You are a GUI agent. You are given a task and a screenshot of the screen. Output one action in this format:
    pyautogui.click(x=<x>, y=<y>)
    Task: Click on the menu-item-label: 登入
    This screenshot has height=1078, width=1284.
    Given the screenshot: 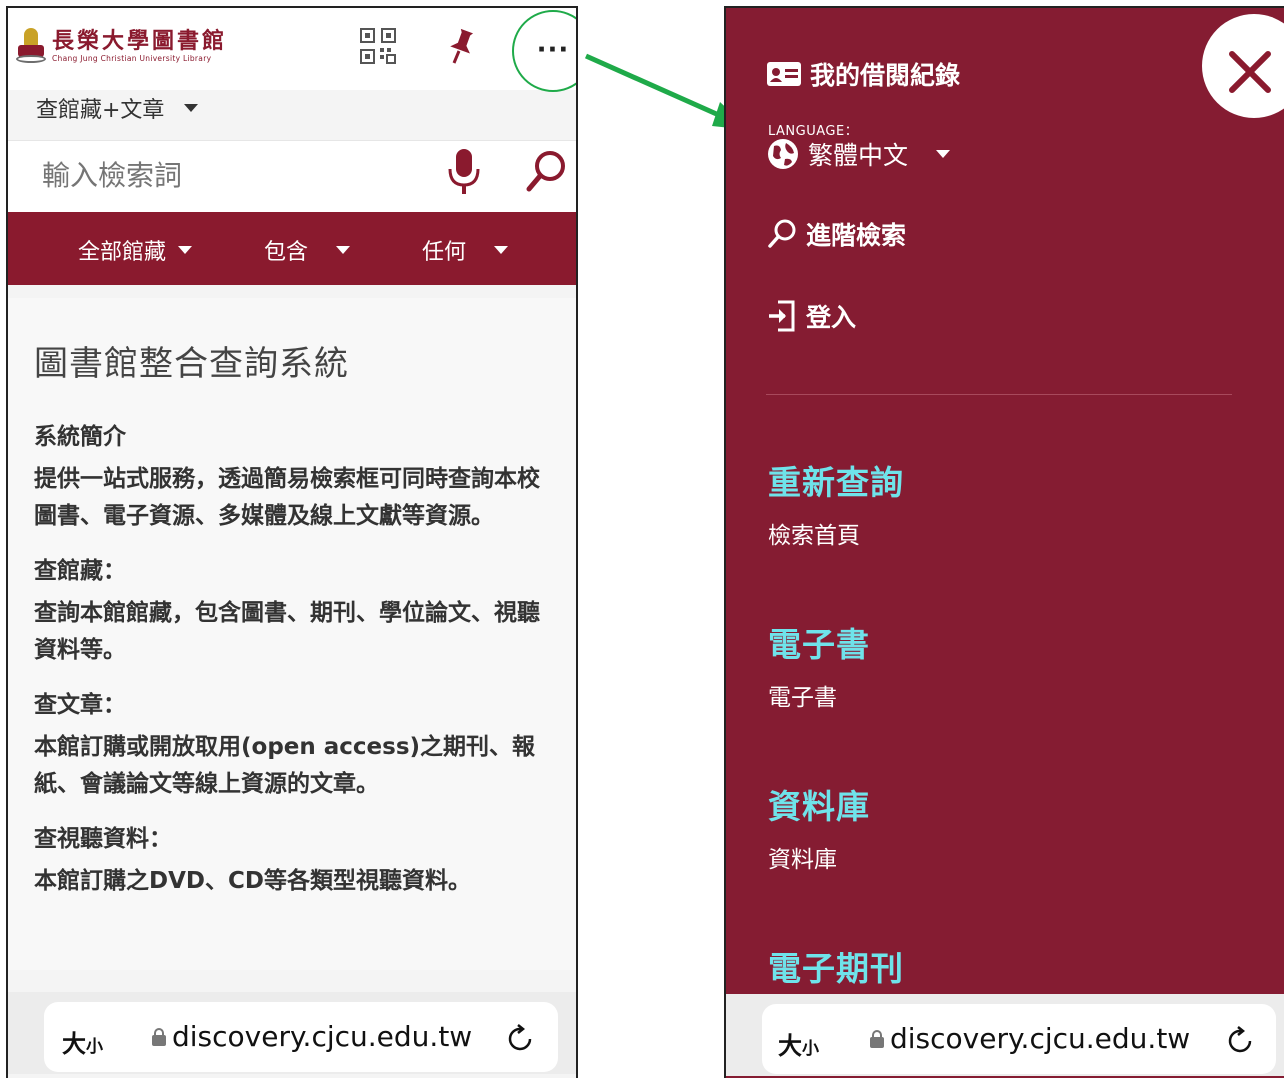 What is the action you would take?
    pyautogui.click(x=831, y=317)
    